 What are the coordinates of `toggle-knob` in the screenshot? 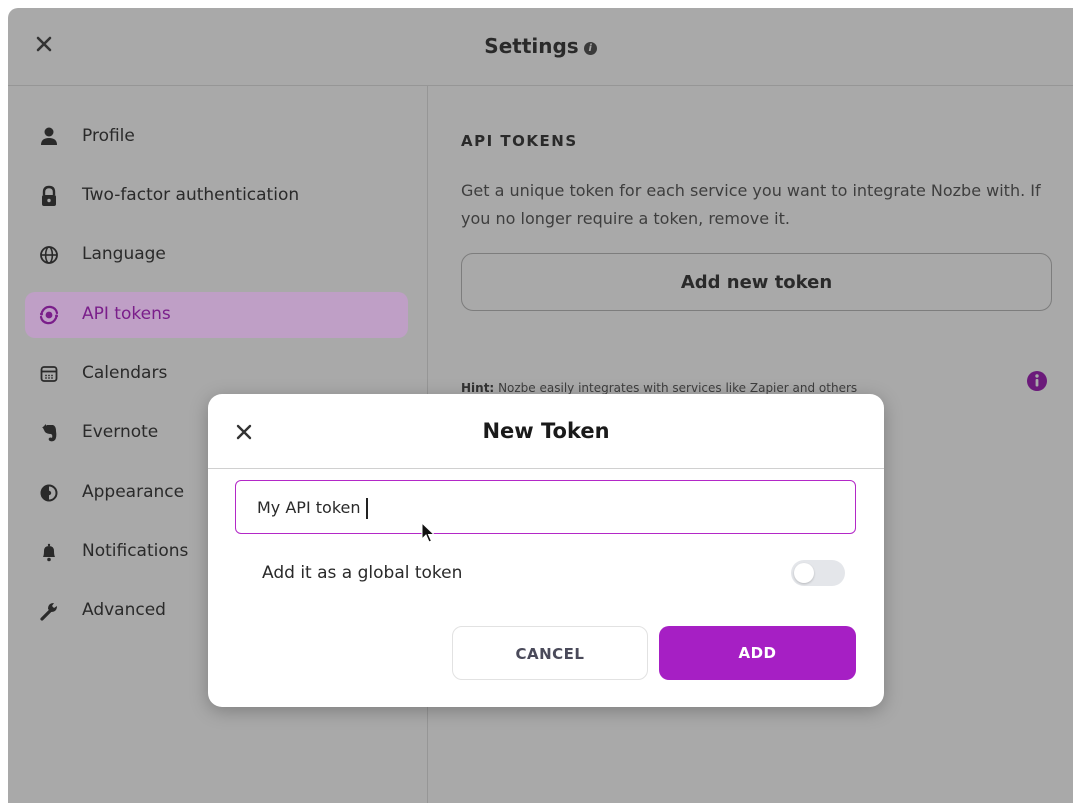 It's located at (804, 573).